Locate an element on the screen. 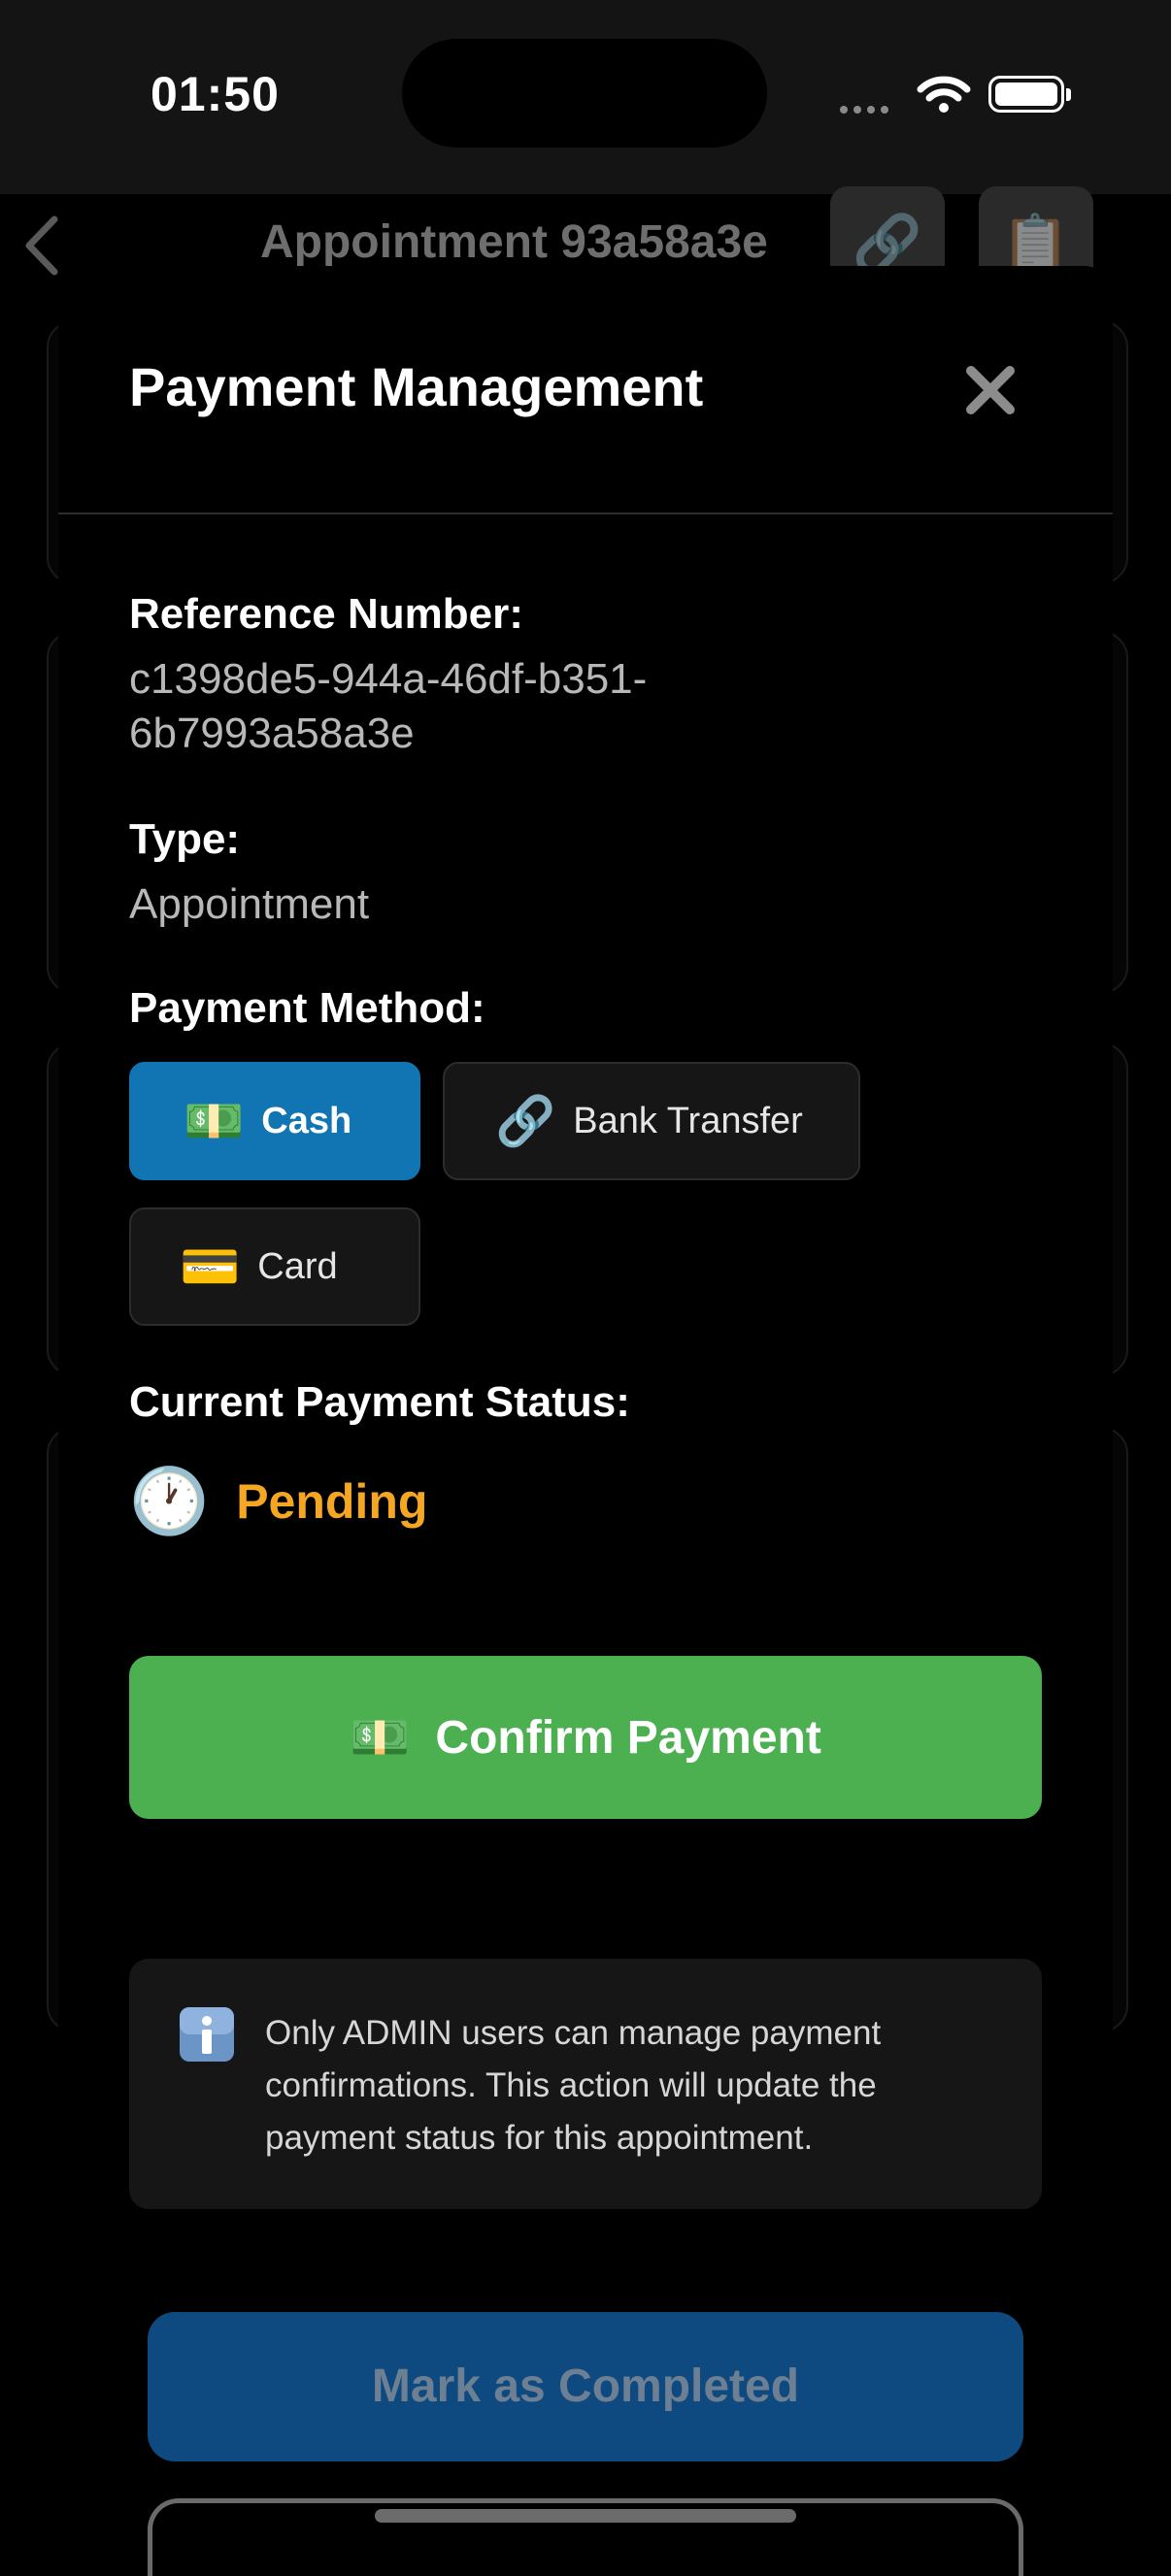 The height and width of the screenshot is (2576, 1171). type-value: Appointment is located at coordinates (249, 904).